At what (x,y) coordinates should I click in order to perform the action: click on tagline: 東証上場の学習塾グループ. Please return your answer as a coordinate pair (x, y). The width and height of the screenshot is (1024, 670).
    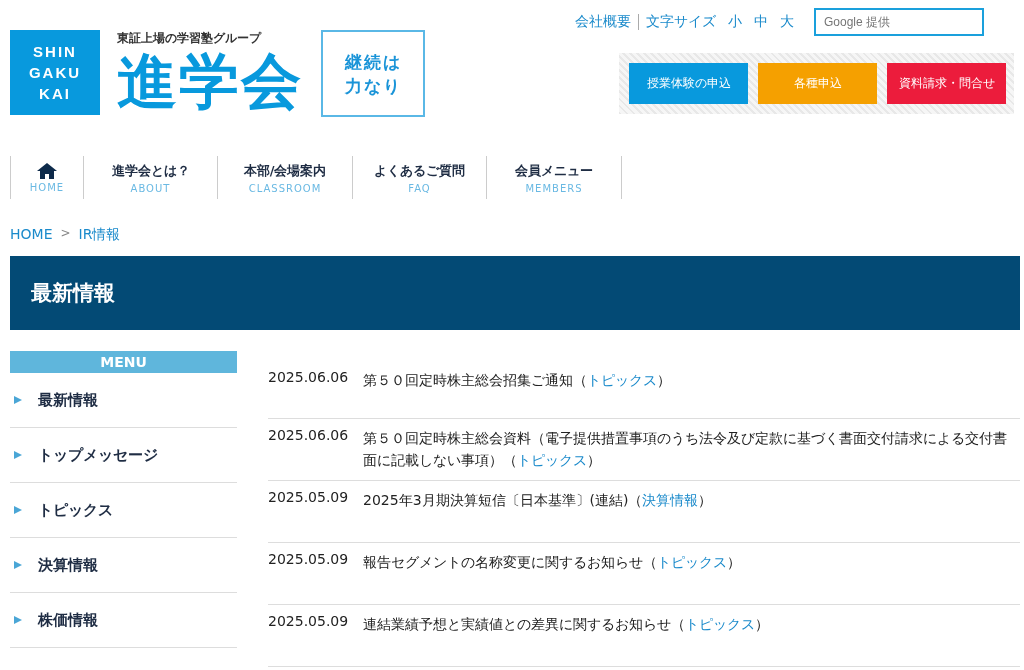
    Looking at the image, I should click on (190, 38).